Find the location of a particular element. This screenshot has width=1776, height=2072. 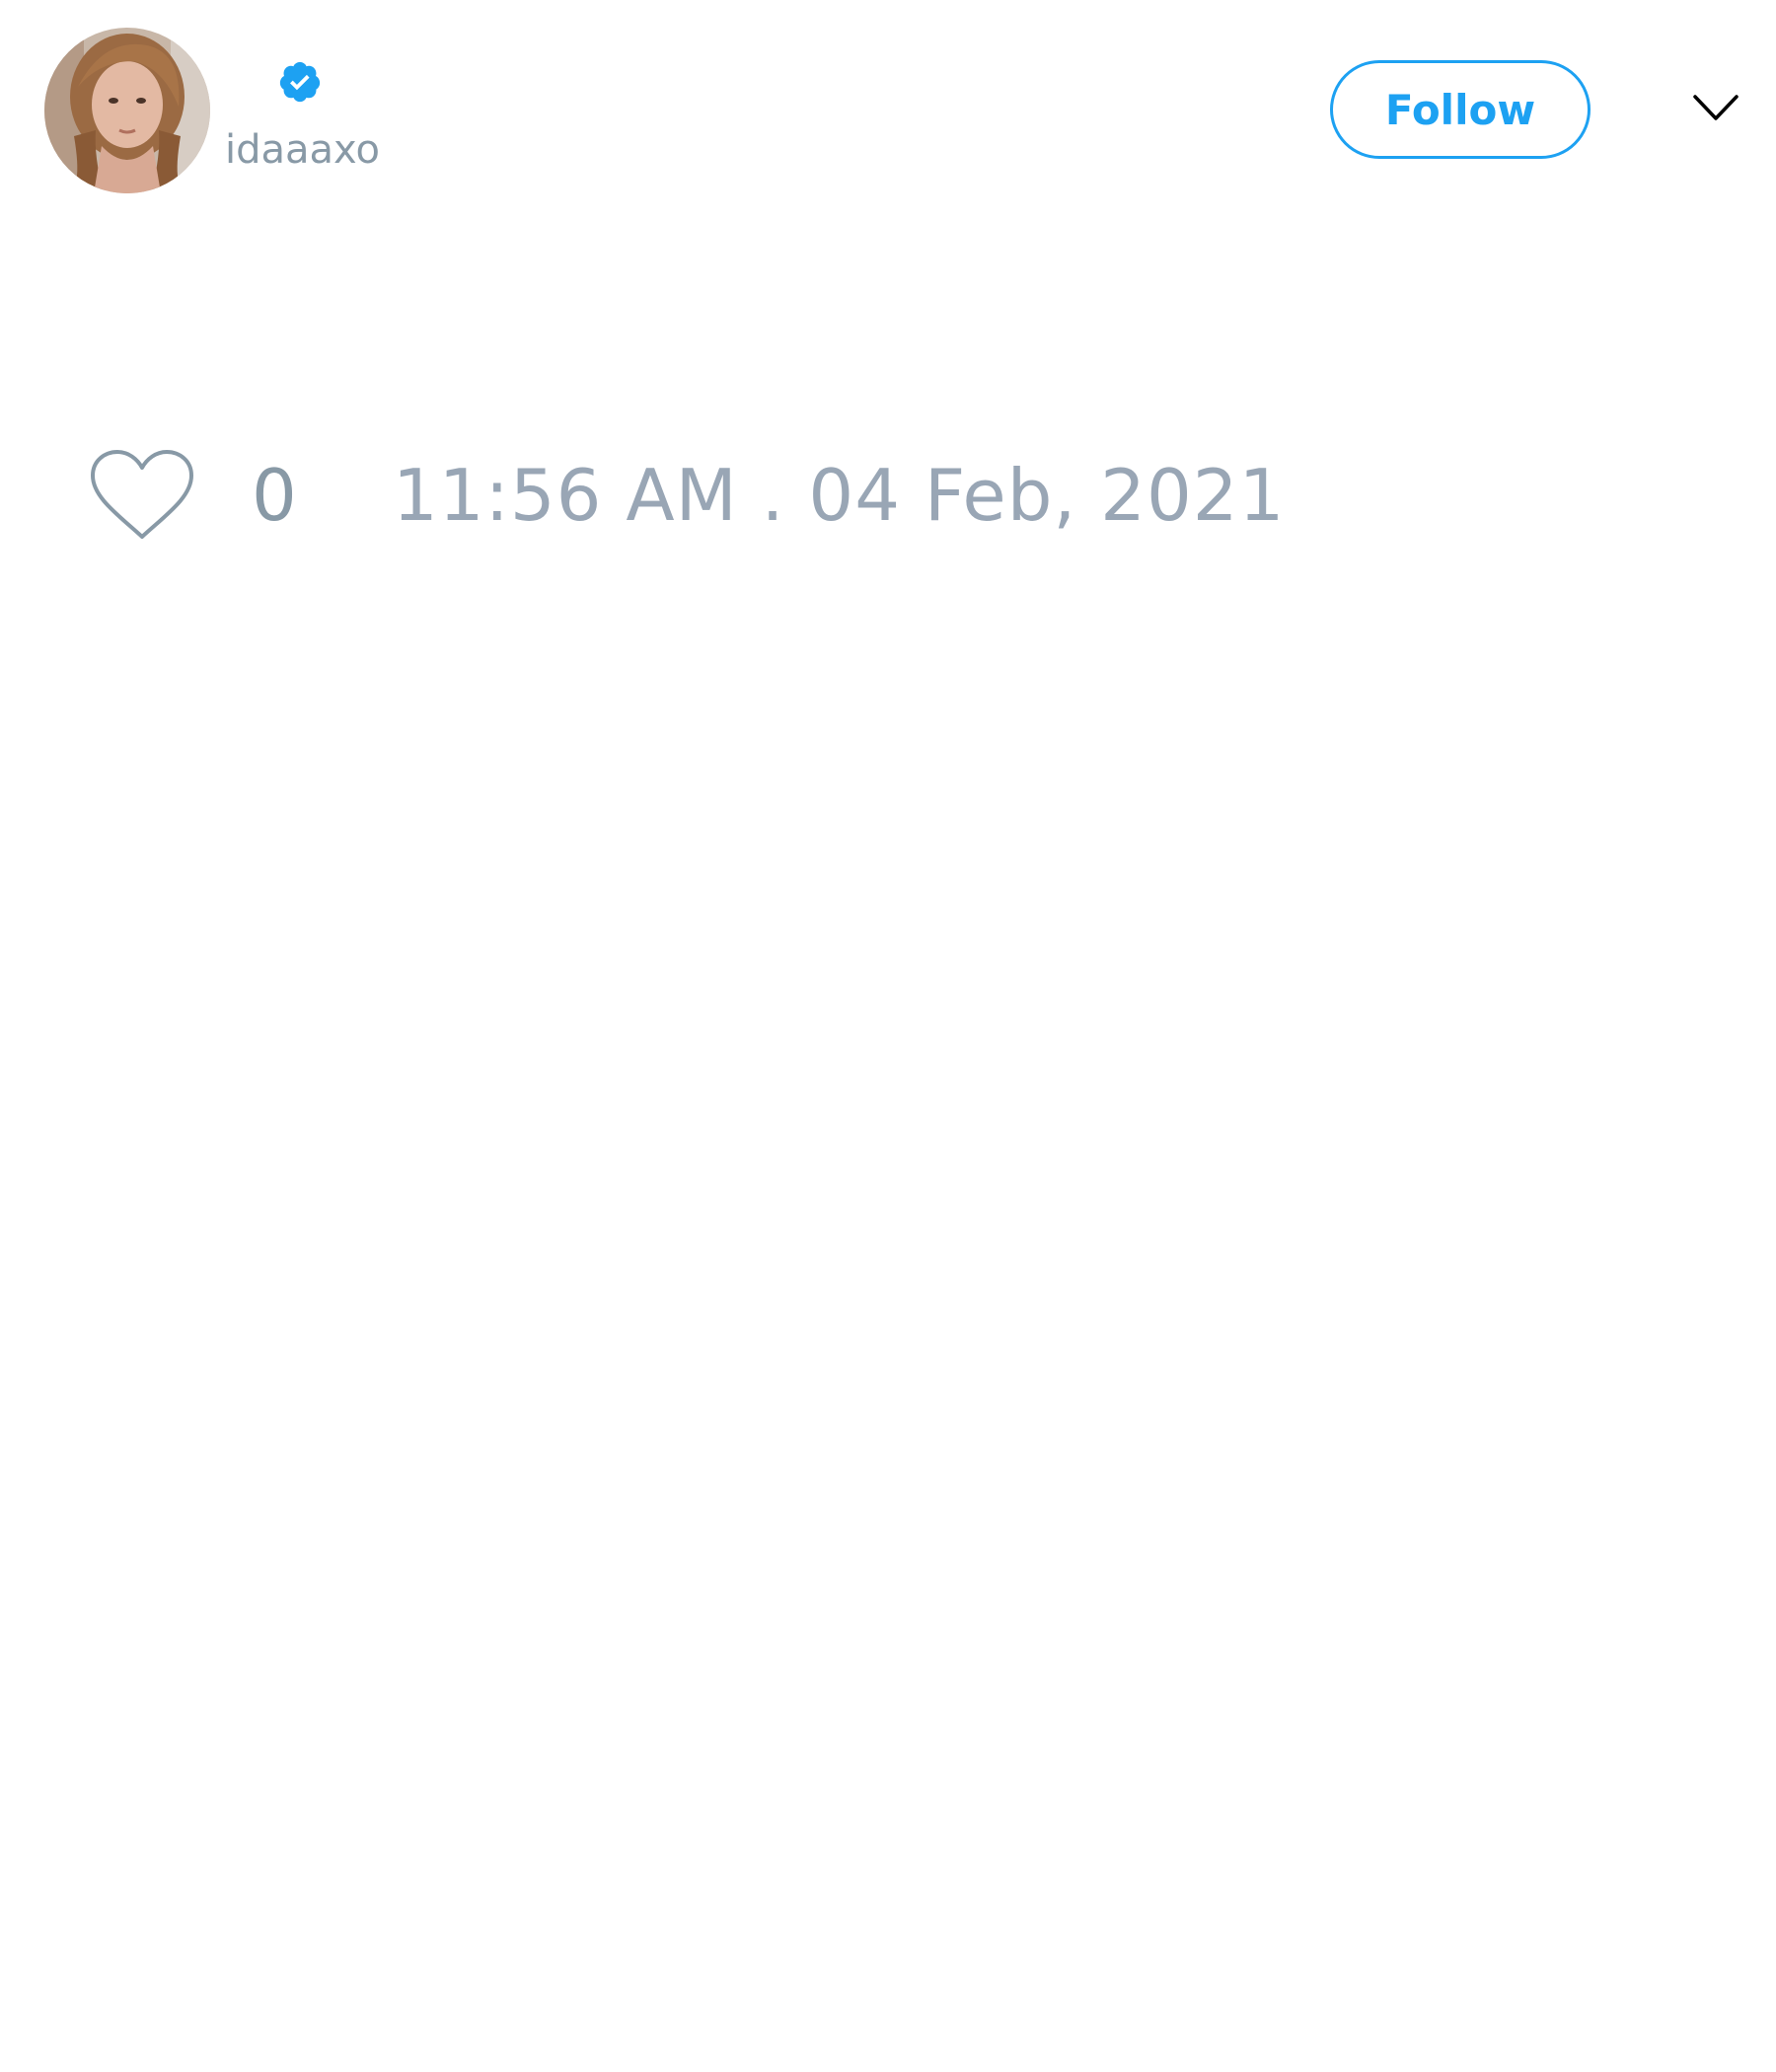

tweet-footer: 0 11:56 AM . 04 Feb, 2021 is located at coordinates (888, 494).